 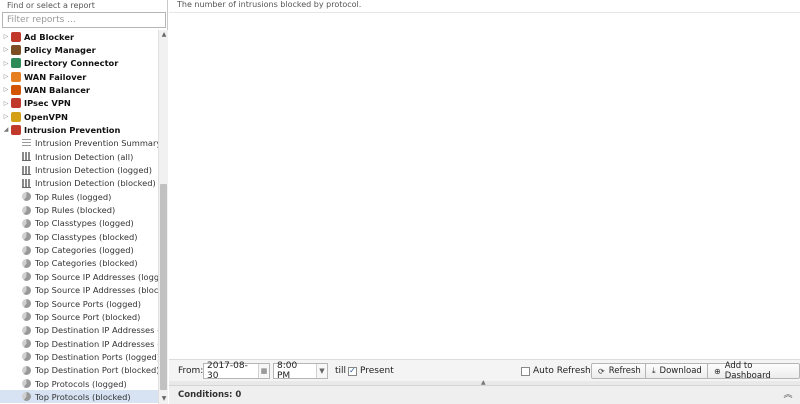 I want to click on find-report-label: Find or select a report, so click(x=51, y=5).